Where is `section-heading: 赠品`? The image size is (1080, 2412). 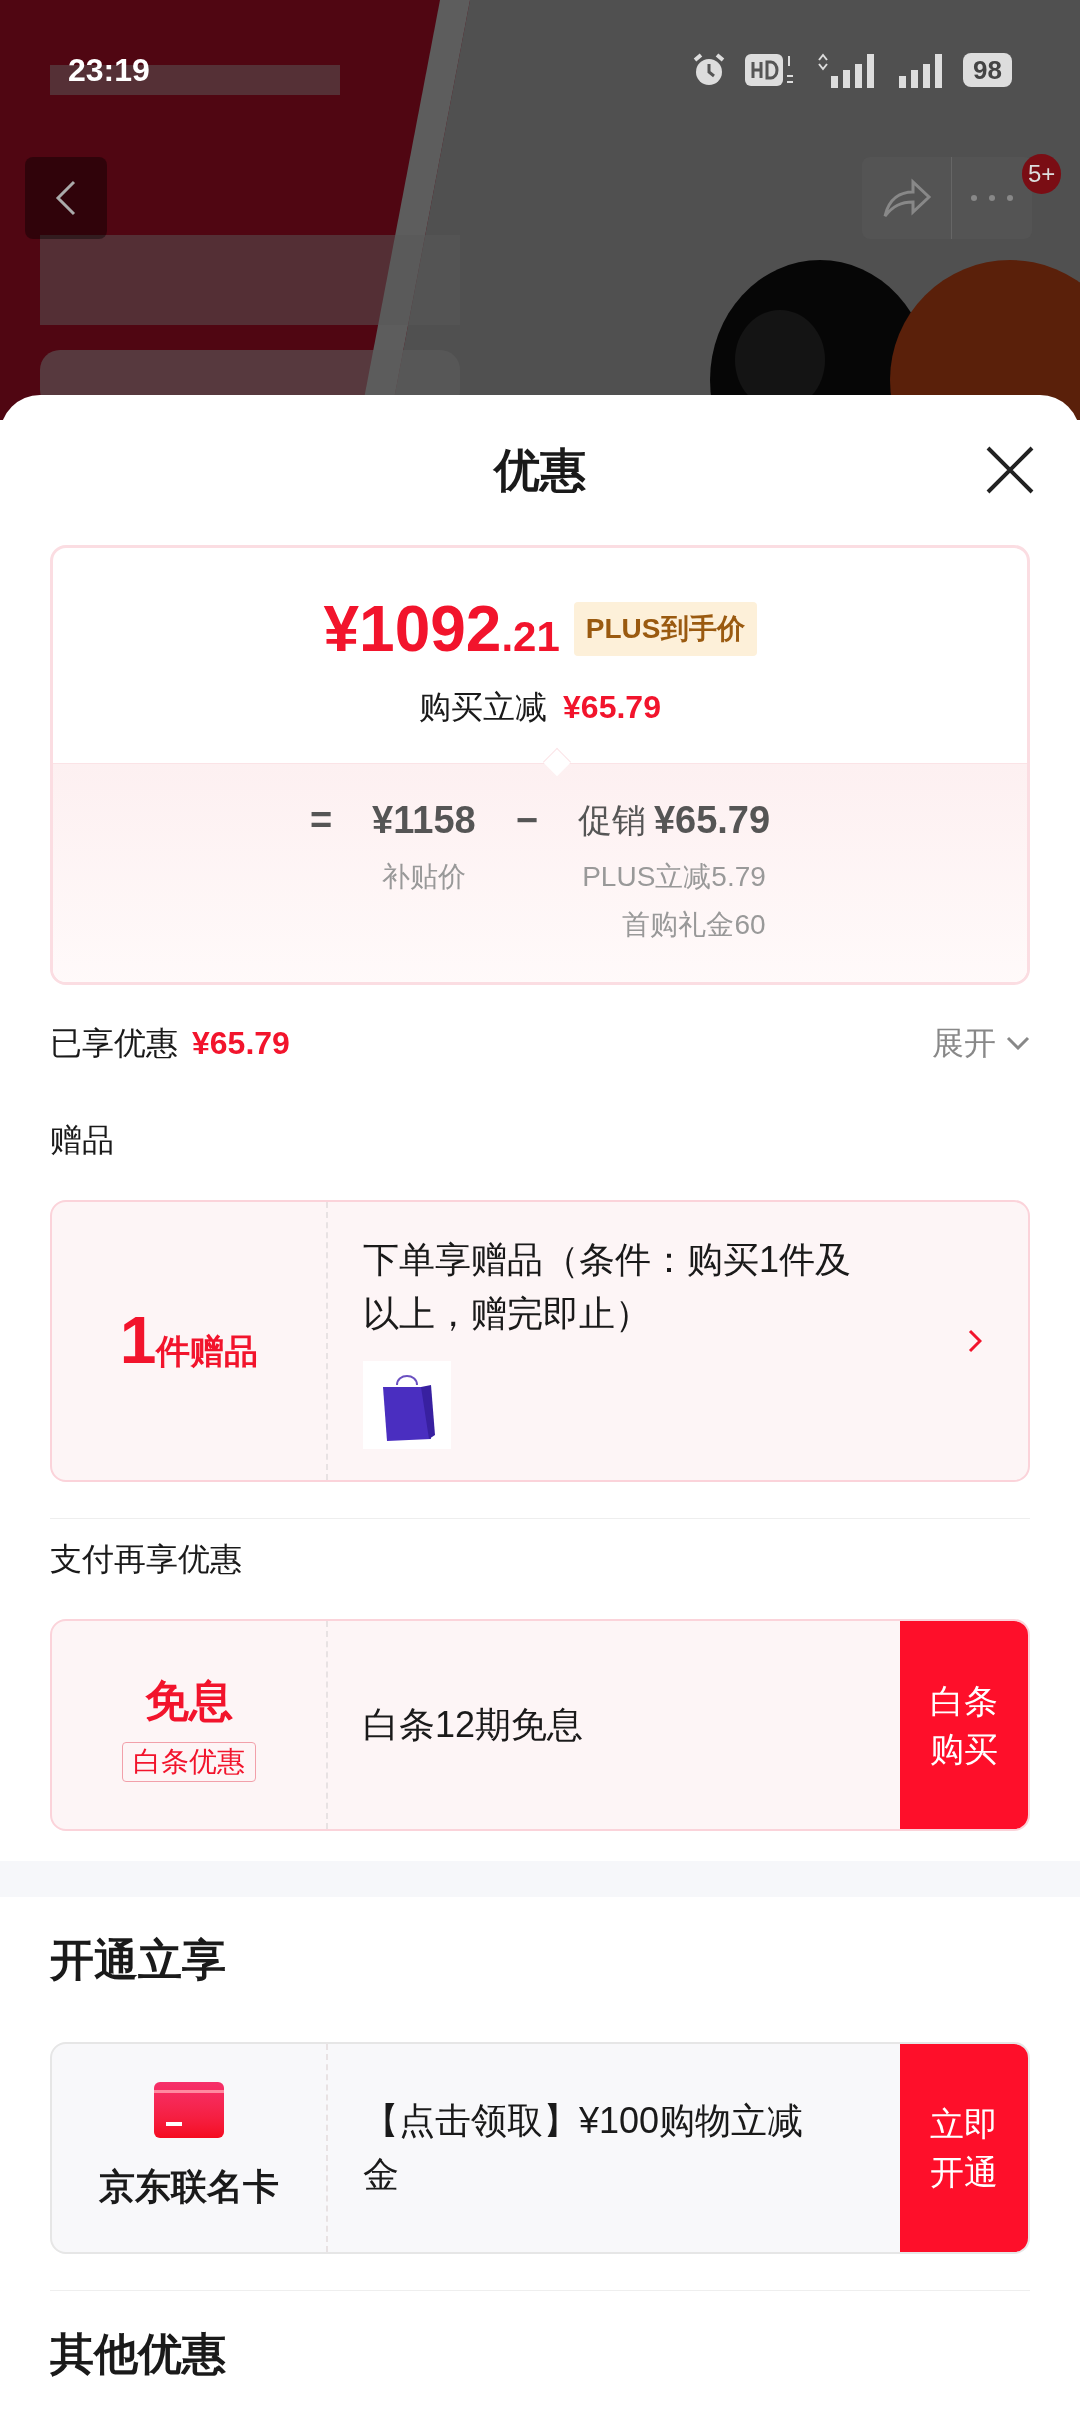 section-heading: 赠品 is located at coordinates (82, 1140).